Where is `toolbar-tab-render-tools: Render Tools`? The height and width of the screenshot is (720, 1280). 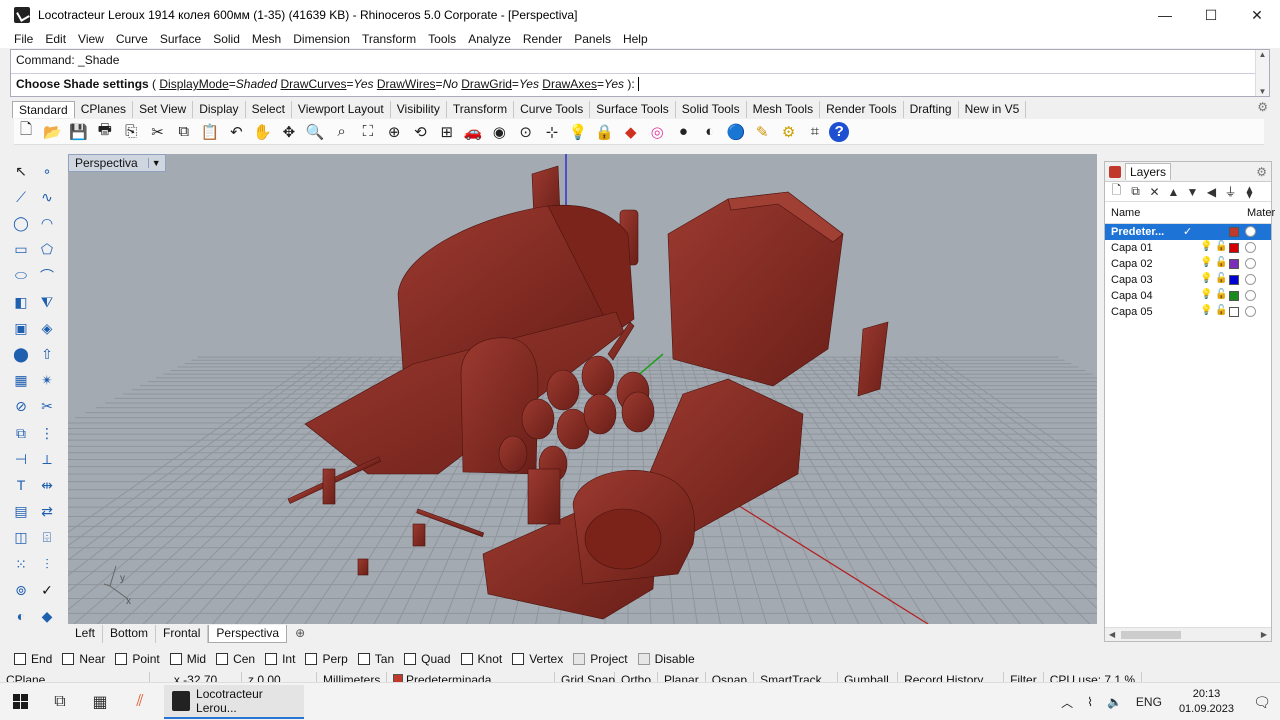
toolbar-tab-render-tools: Render Tools is located at coordinates (862, 109).